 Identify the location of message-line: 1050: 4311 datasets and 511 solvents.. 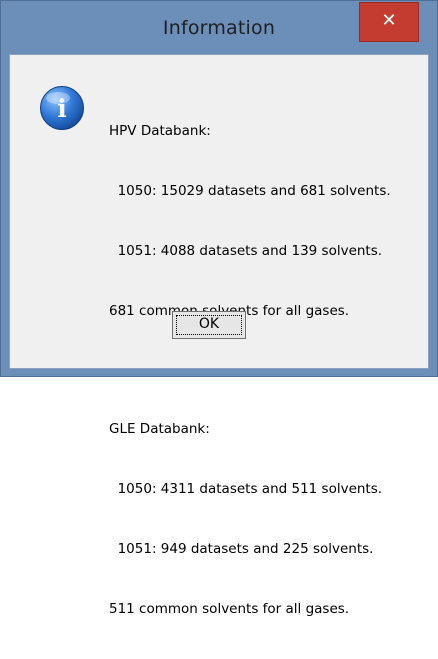
(246, 489).